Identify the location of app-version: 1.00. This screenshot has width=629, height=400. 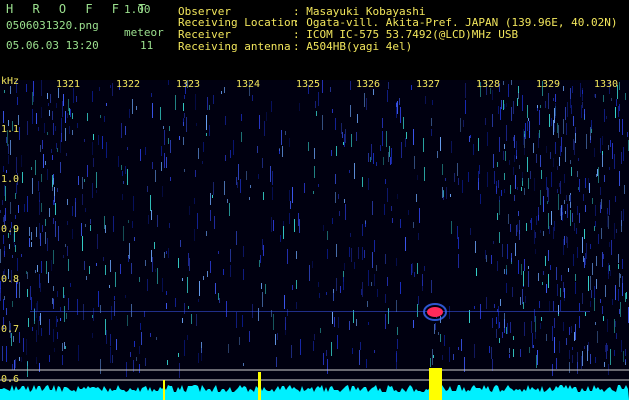
(137, 9).